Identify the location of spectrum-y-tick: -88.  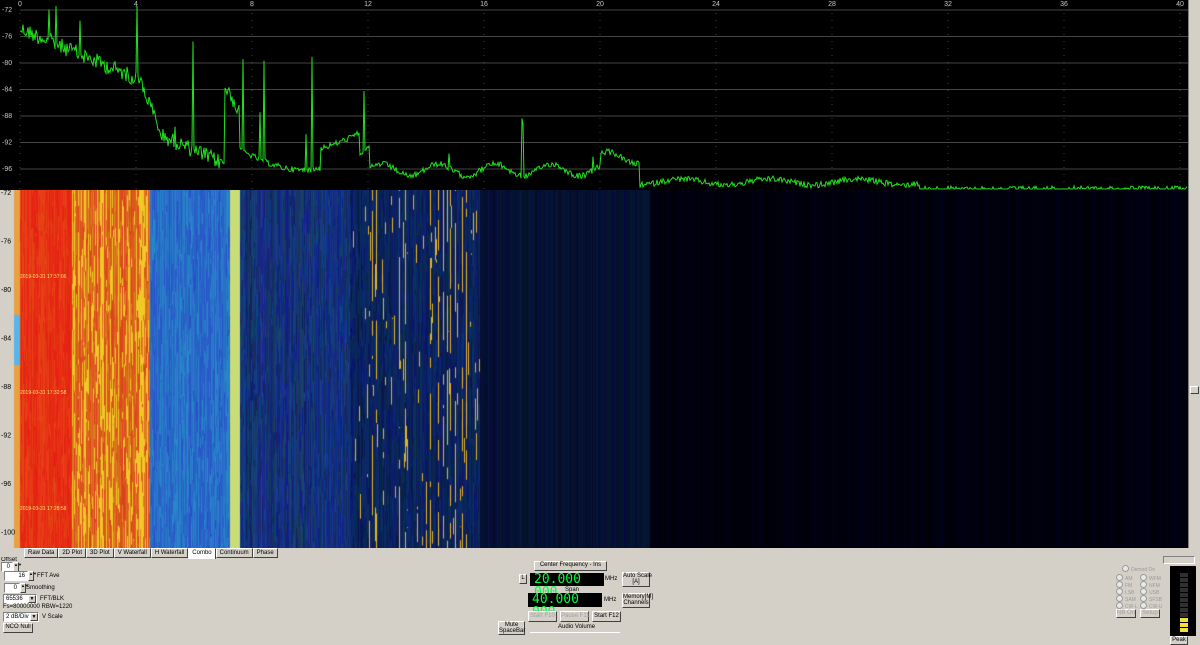
(7, 116).